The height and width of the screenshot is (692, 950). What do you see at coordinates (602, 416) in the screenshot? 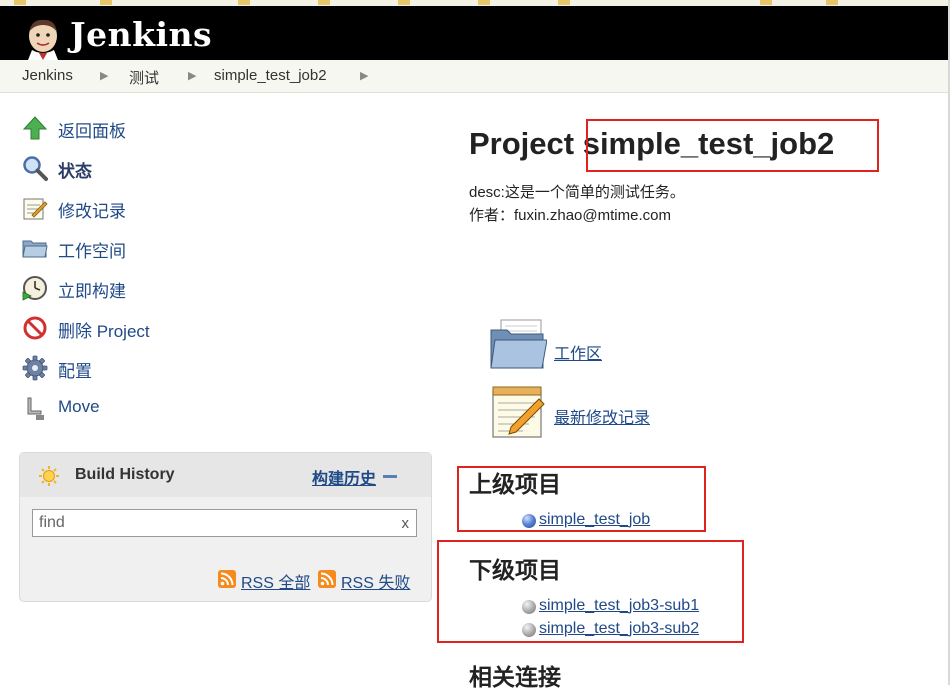
I see `latest-changes-link: 最新修改记录` at bounding box center [602, 416].